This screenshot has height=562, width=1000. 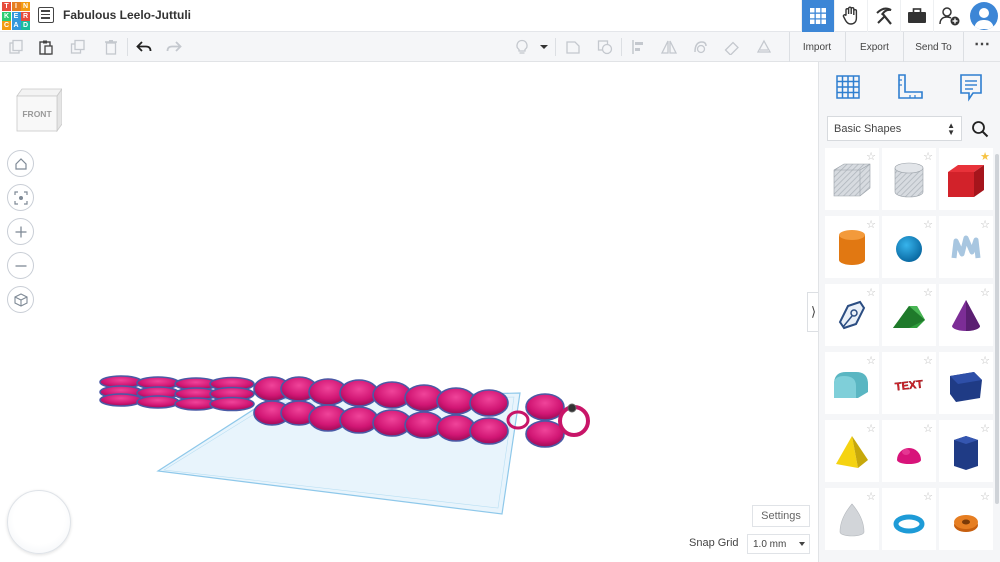 I want to click on snap-grid-label: Snap Grid, so click(x=714, y=543).